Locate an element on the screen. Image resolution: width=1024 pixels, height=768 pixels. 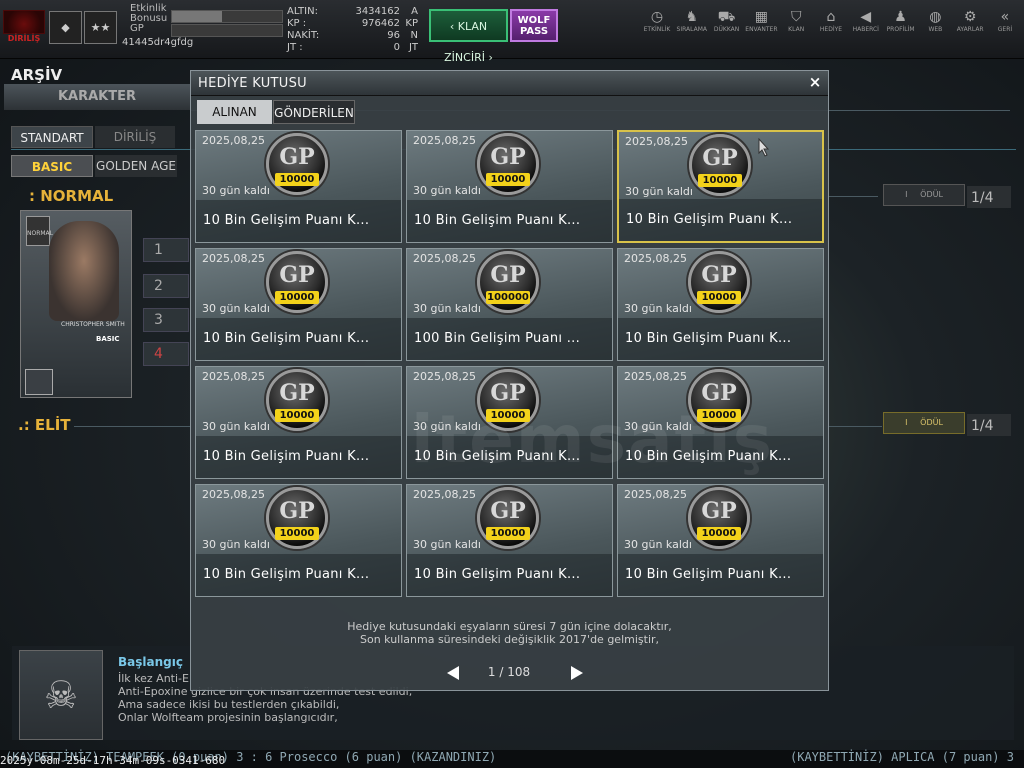
page-title: ARŞİV is located at coordinates (37, 75).